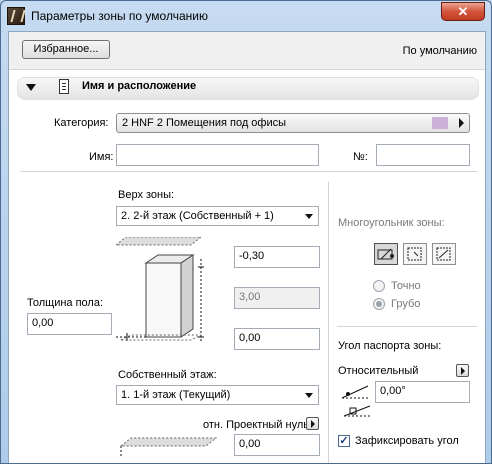 The height and width of the screenshot is (464, 492). I want to click on right-section-divider, so click(407, 326).